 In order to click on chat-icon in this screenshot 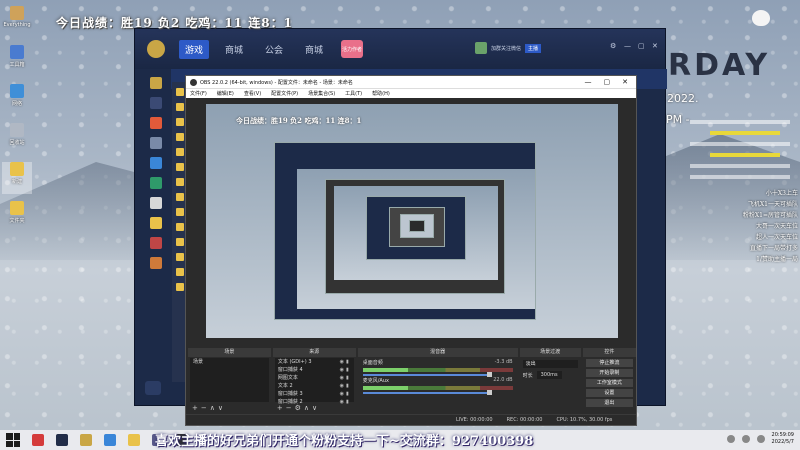, I will do `click(153, 388)`.